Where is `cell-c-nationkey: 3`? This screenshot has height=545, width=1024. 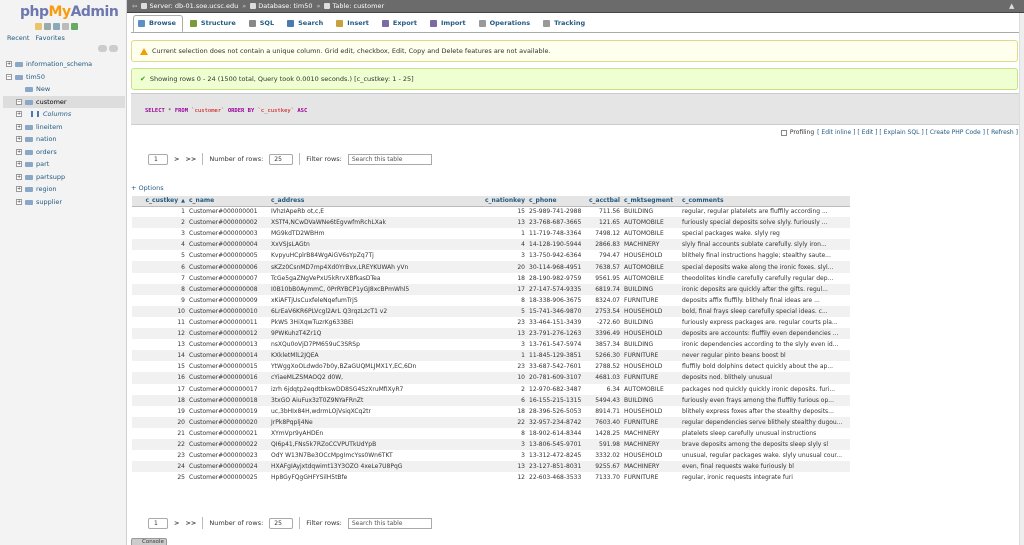 cell-c-nationkey: 3 is located at coordinates (523, 345).